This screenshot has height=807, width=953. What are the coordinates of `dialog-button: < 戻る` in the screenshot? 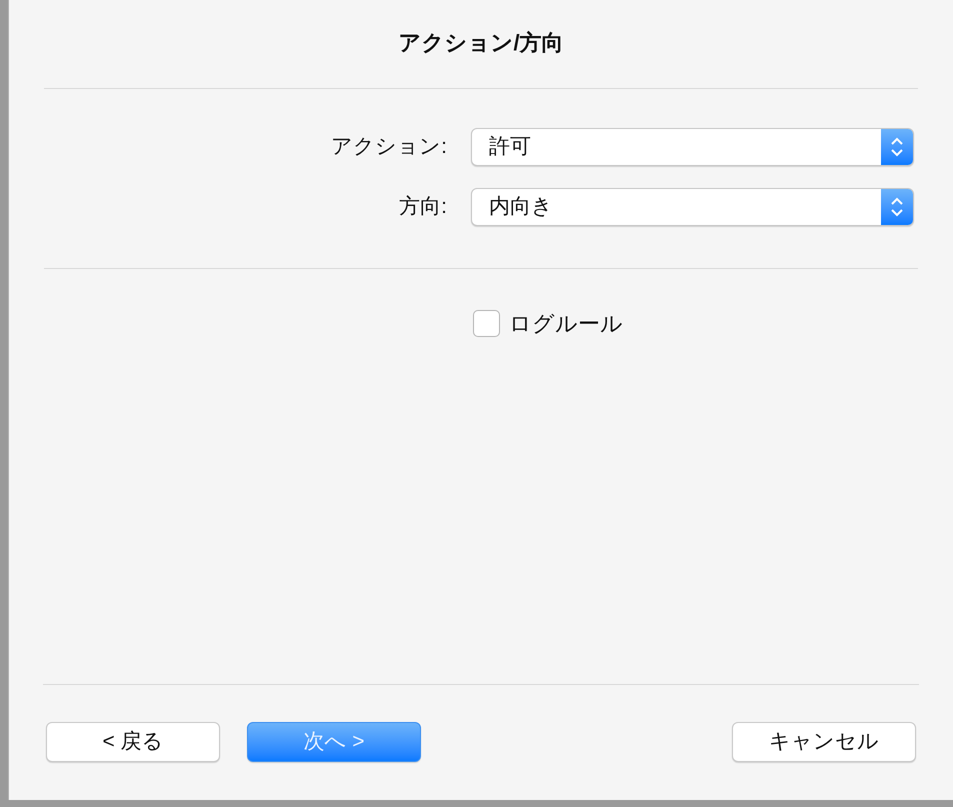 It's located at (133, 742).